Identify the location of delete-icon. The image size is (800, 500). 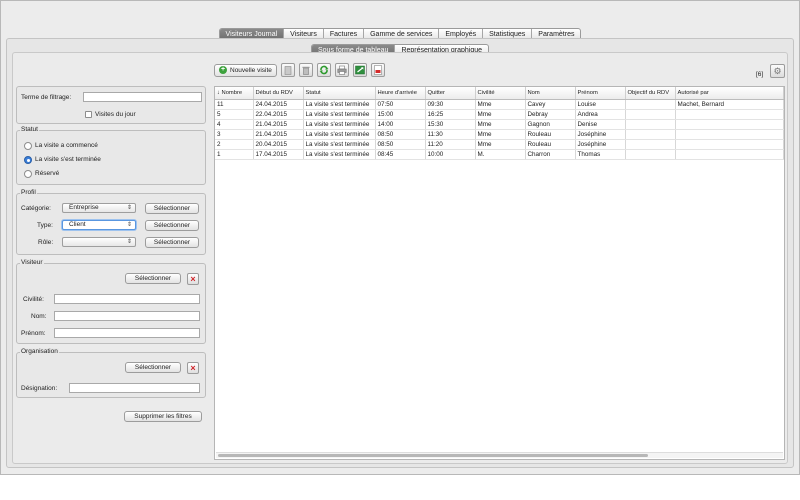
(305, 70).